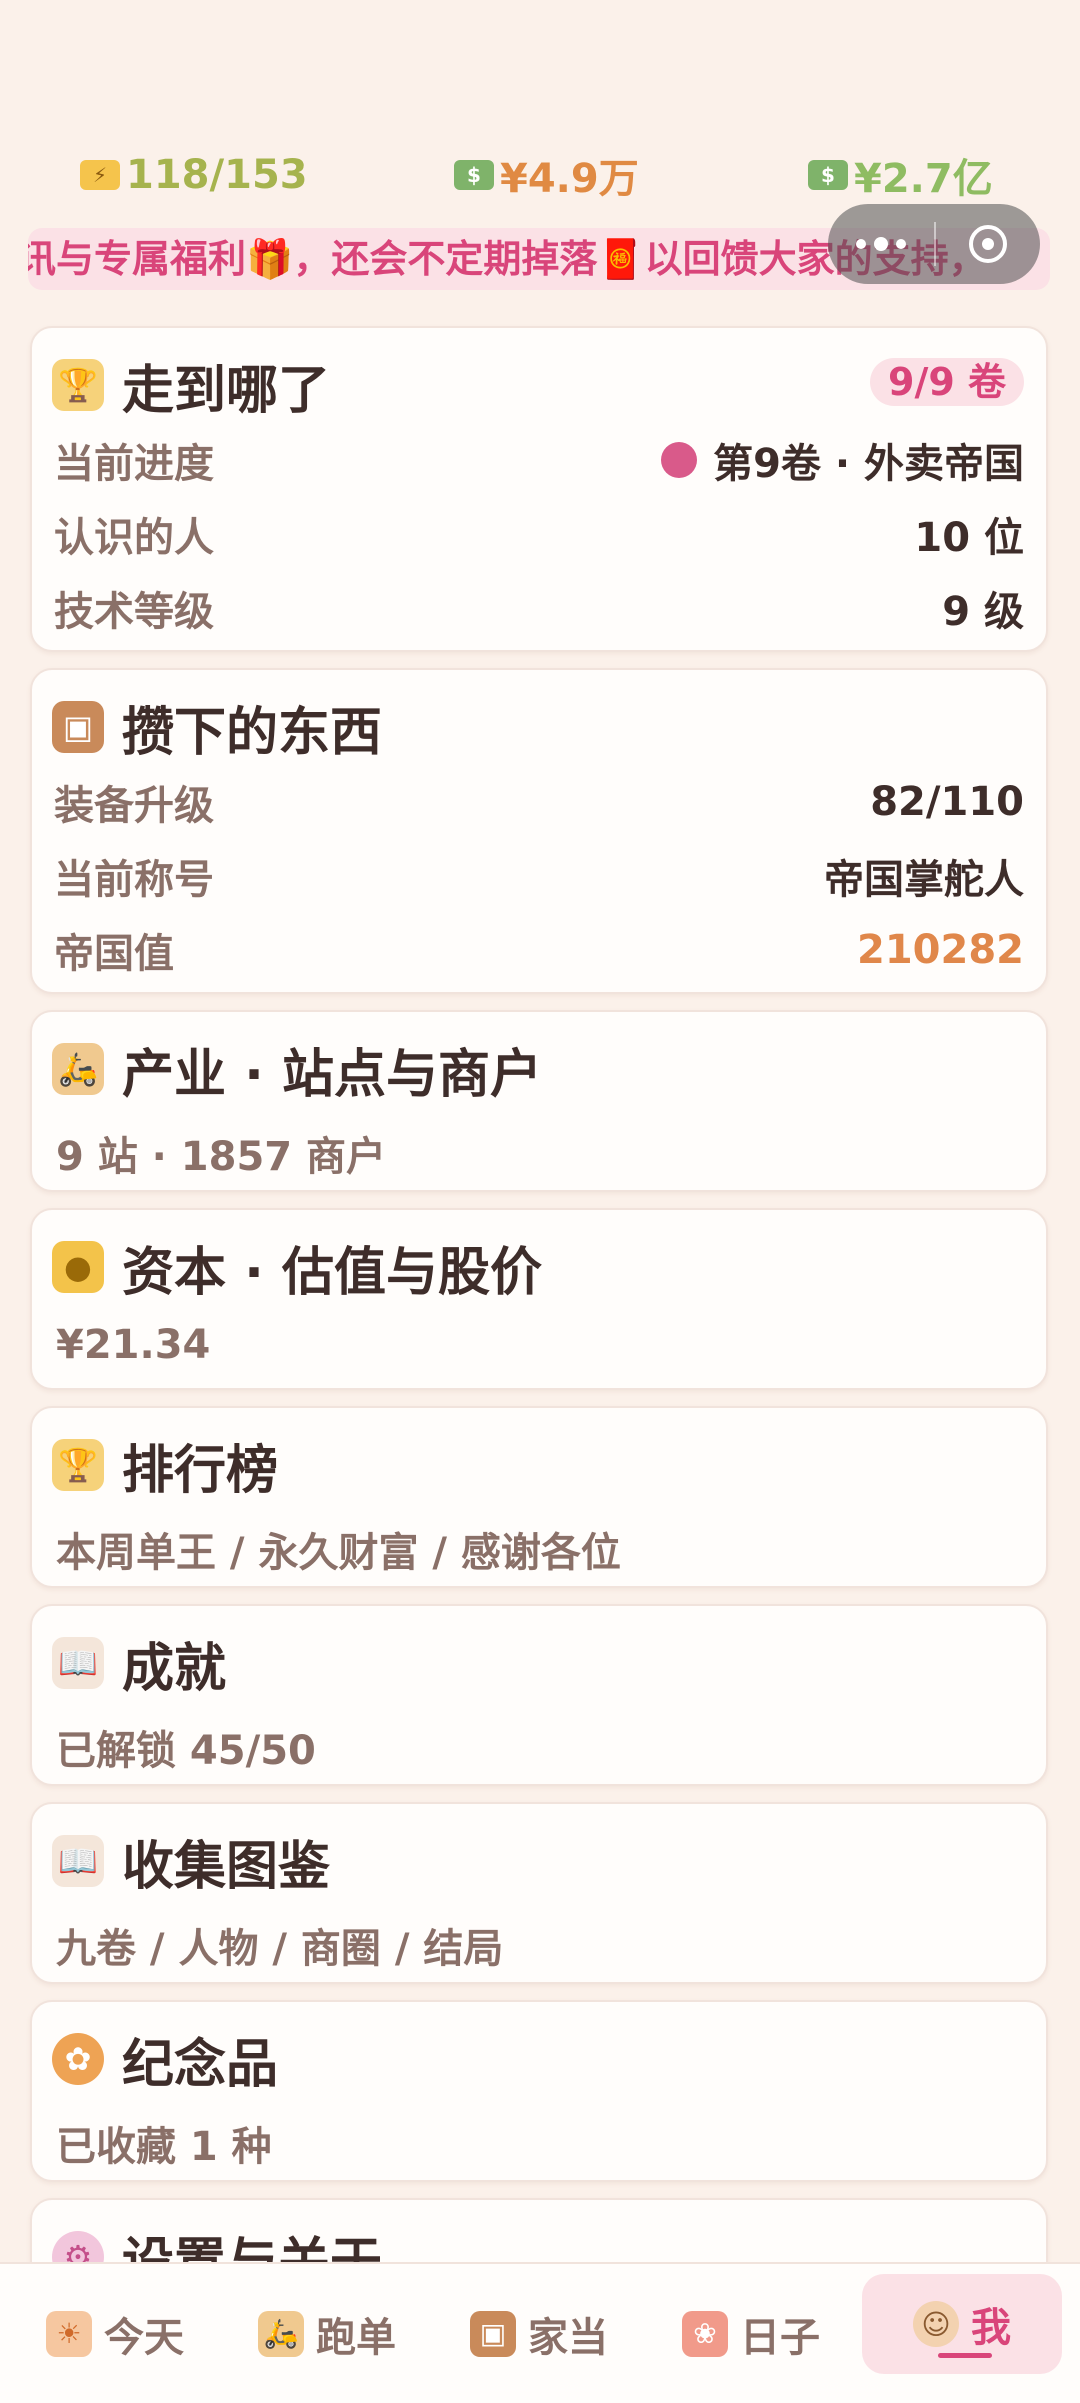 The image size is (1080, 2403). Describe the element at coordinates (962, 2324) in the screenshot. I see `tab-me: ☺ 我` at that location.